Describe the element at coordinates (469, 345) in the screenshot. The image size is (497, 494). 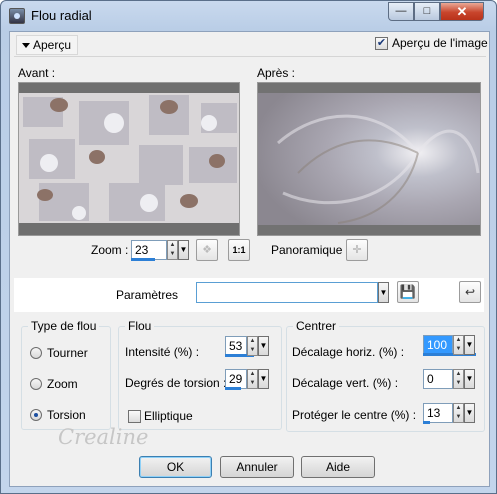
I see `horiz-offset-dropdown-arrow: ▼` at that location.